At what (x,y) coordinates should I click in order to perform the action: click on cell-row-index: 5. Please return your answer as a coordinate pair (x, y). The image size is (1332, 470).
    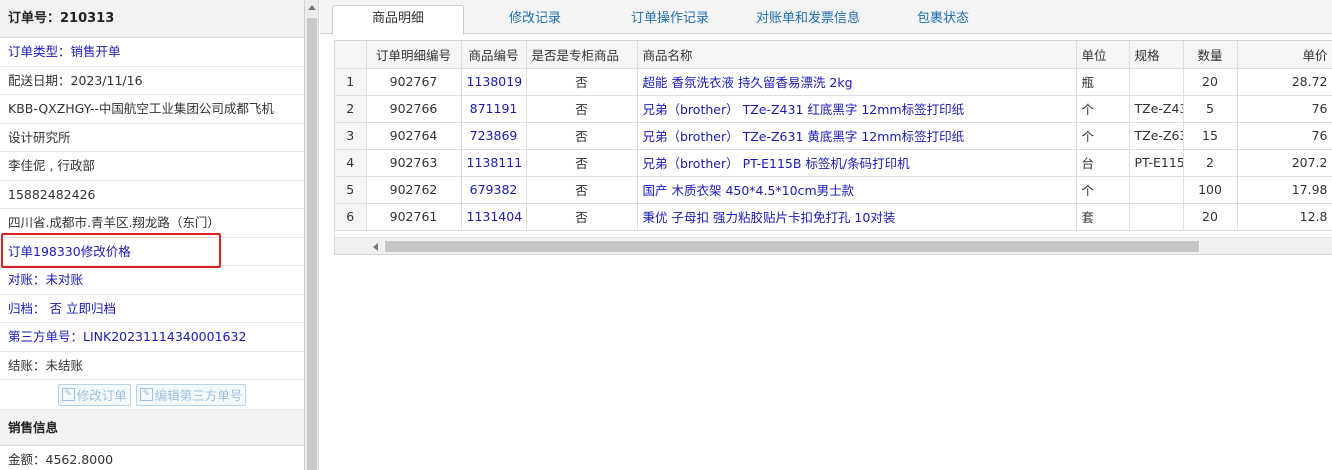
    Looking at the image, I should click on (351, 190).